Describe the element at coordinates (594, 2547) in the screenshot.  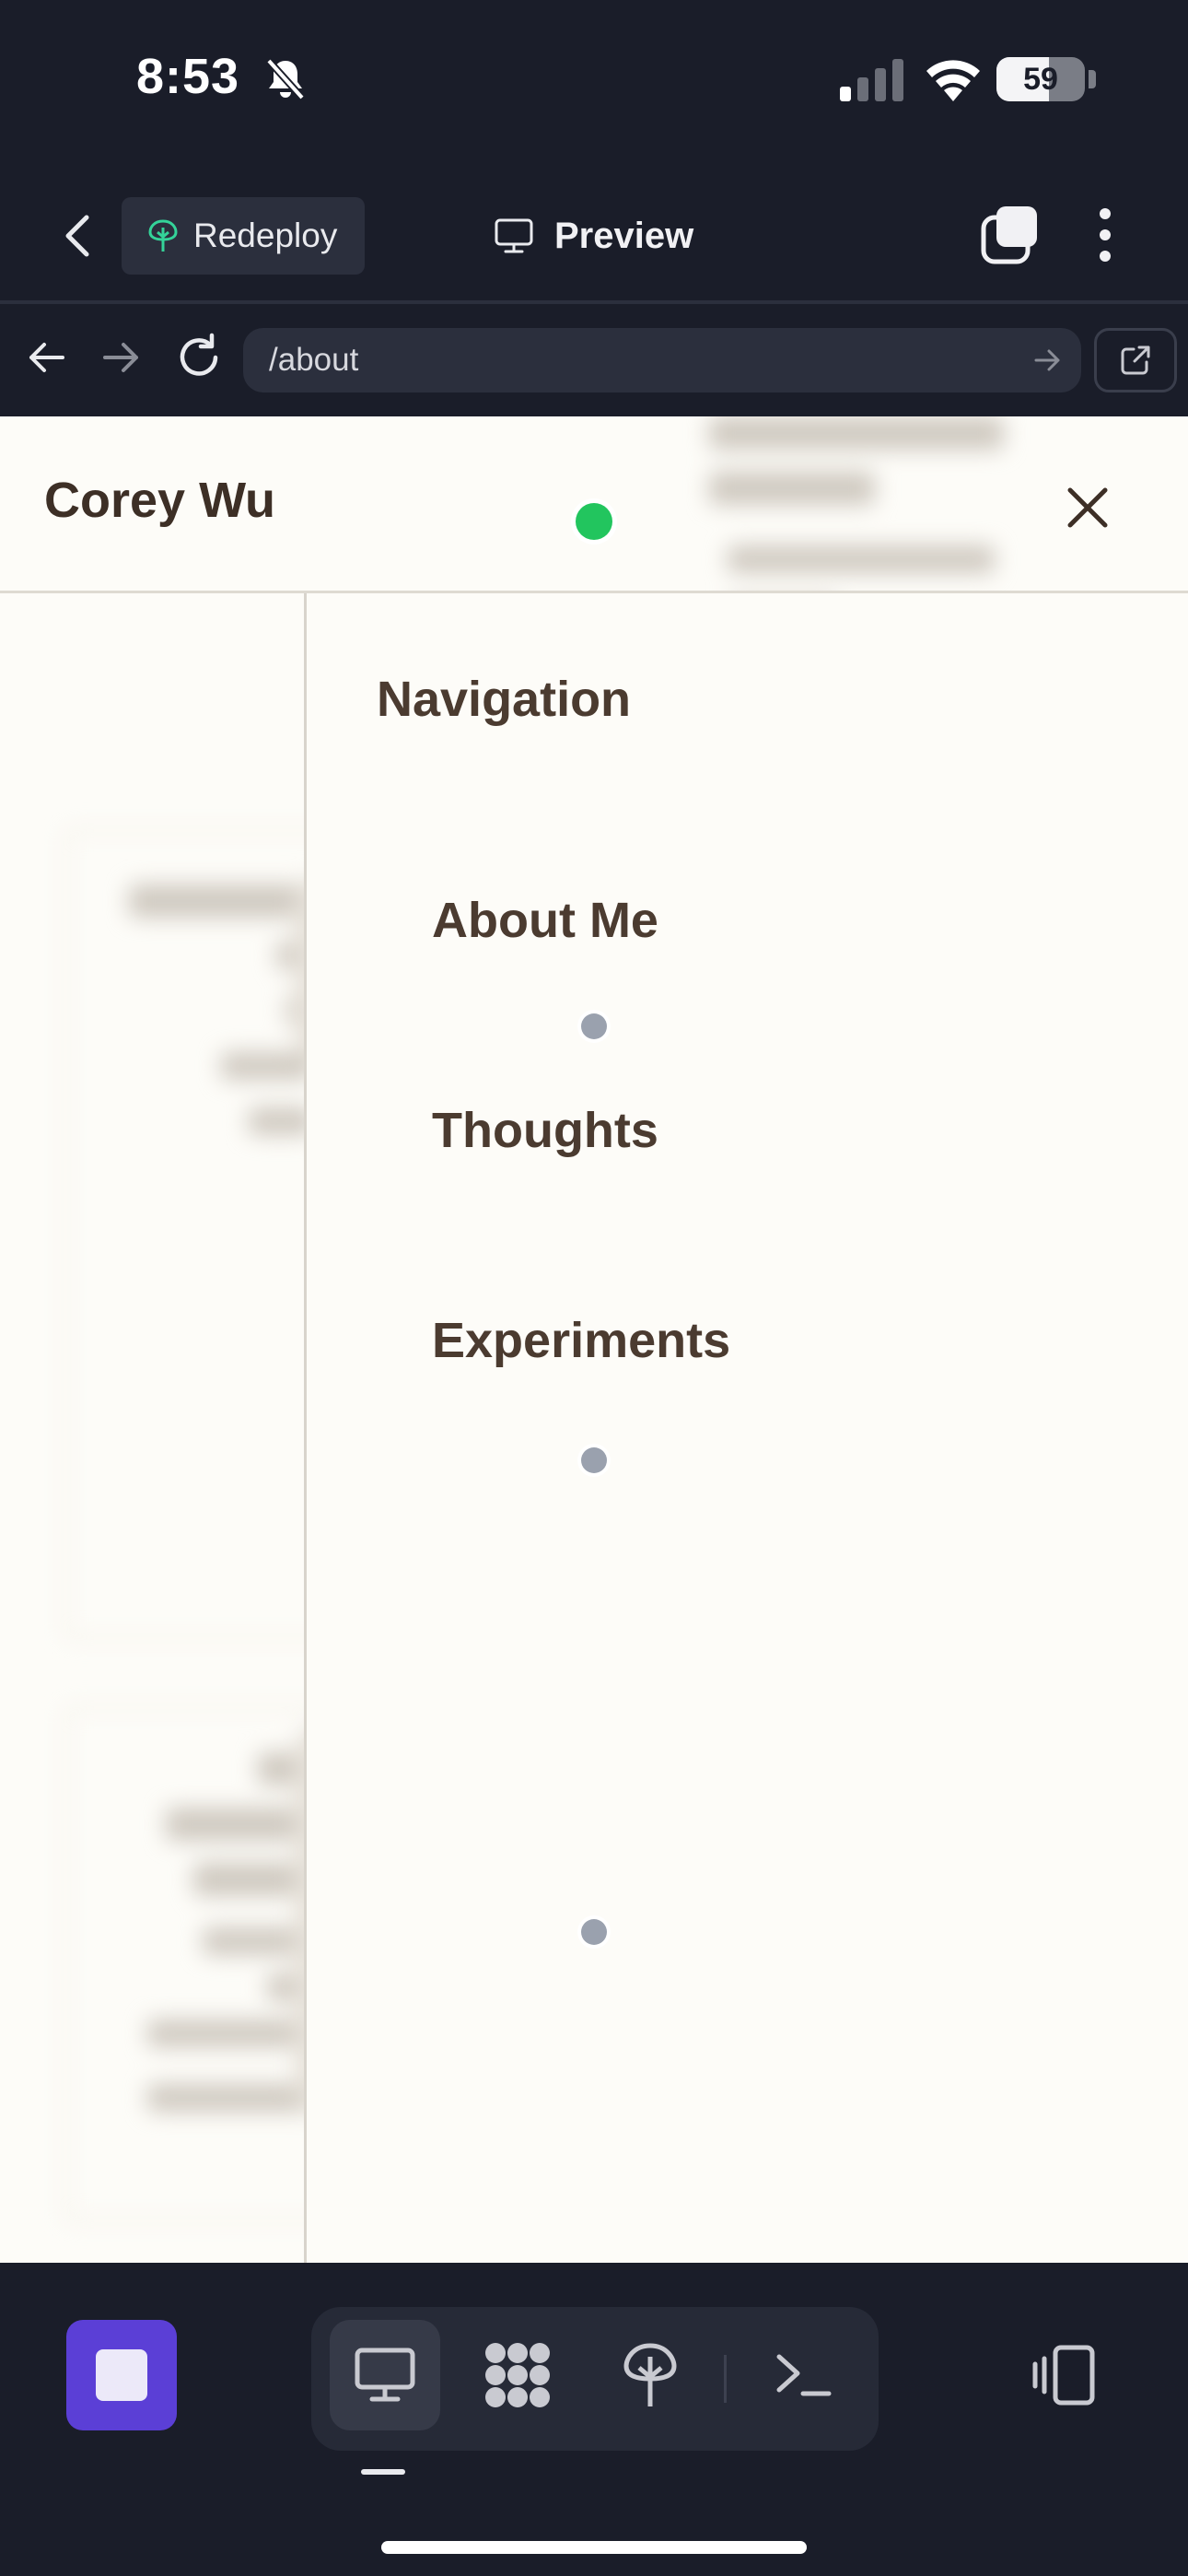
I see `home-indicator` at that location.